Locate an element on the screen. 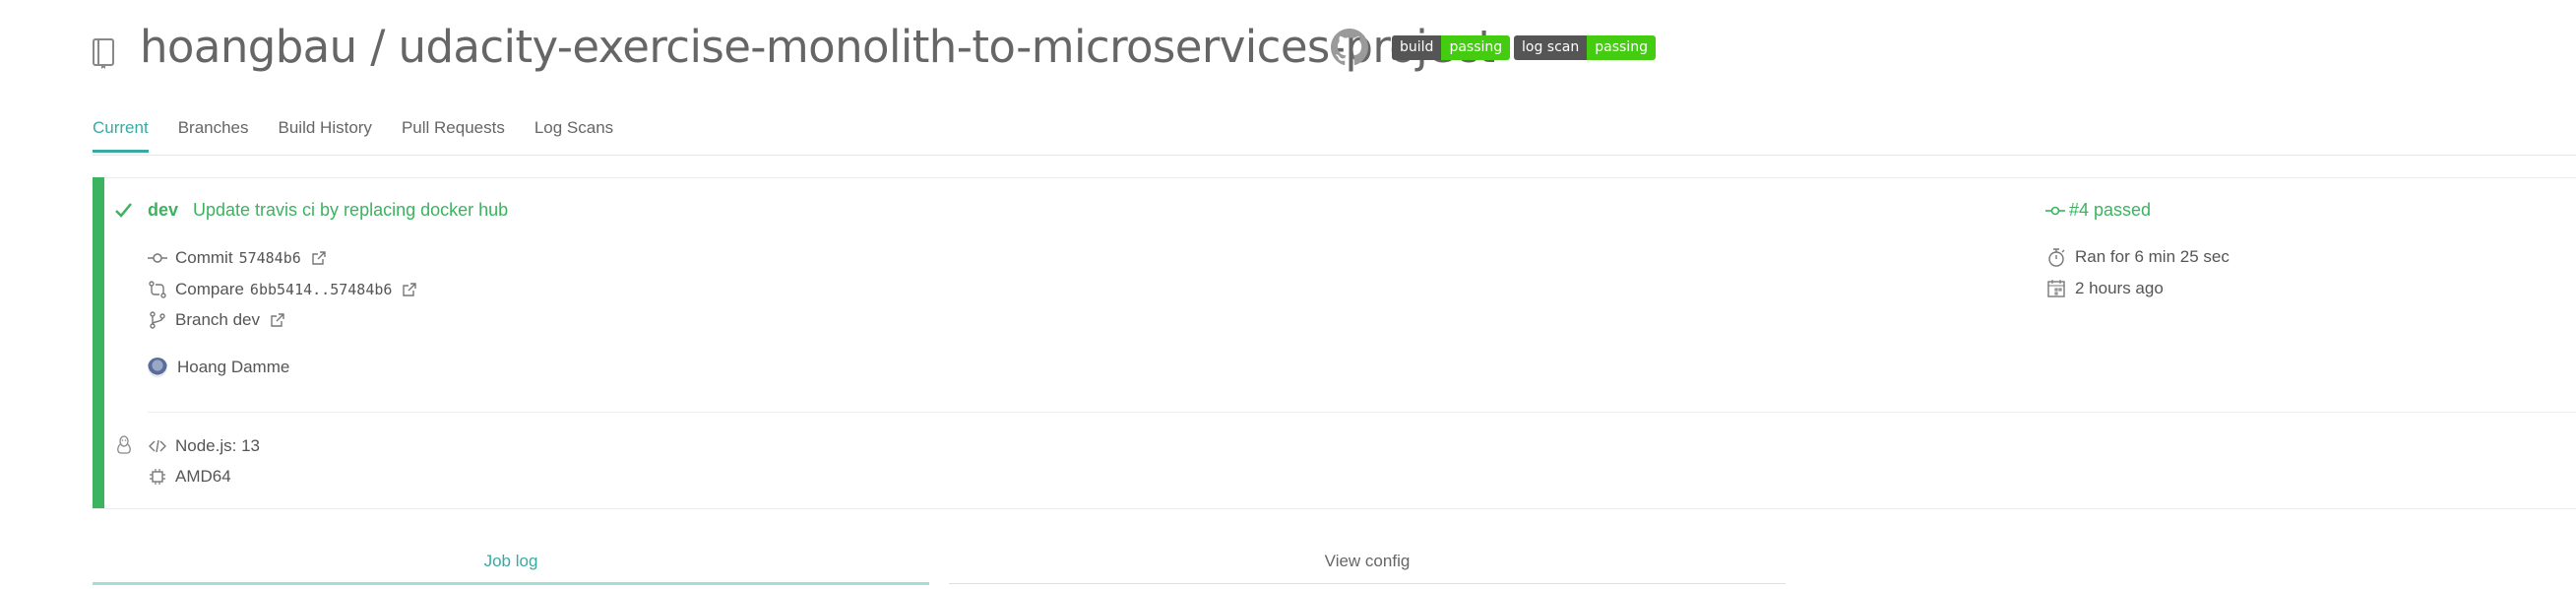 This screenshot has height=589, width=2576. author-row: Hoang Damme is located at coordinates (218, 368).